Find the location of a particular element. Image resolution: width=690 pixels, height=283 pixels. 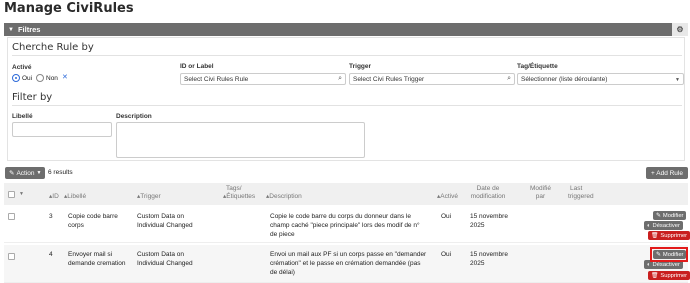

libelle-label: Libellé is located at coordinates (22, 116).